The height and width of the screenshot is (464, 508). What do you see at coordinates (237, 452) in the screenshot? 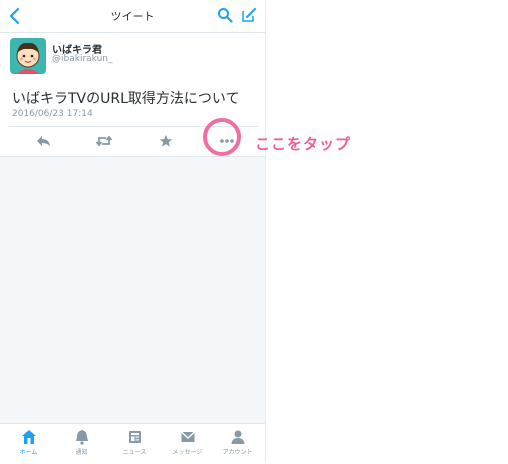
I see `tab-label-account: アカウント` at bounding box center [237, 452].